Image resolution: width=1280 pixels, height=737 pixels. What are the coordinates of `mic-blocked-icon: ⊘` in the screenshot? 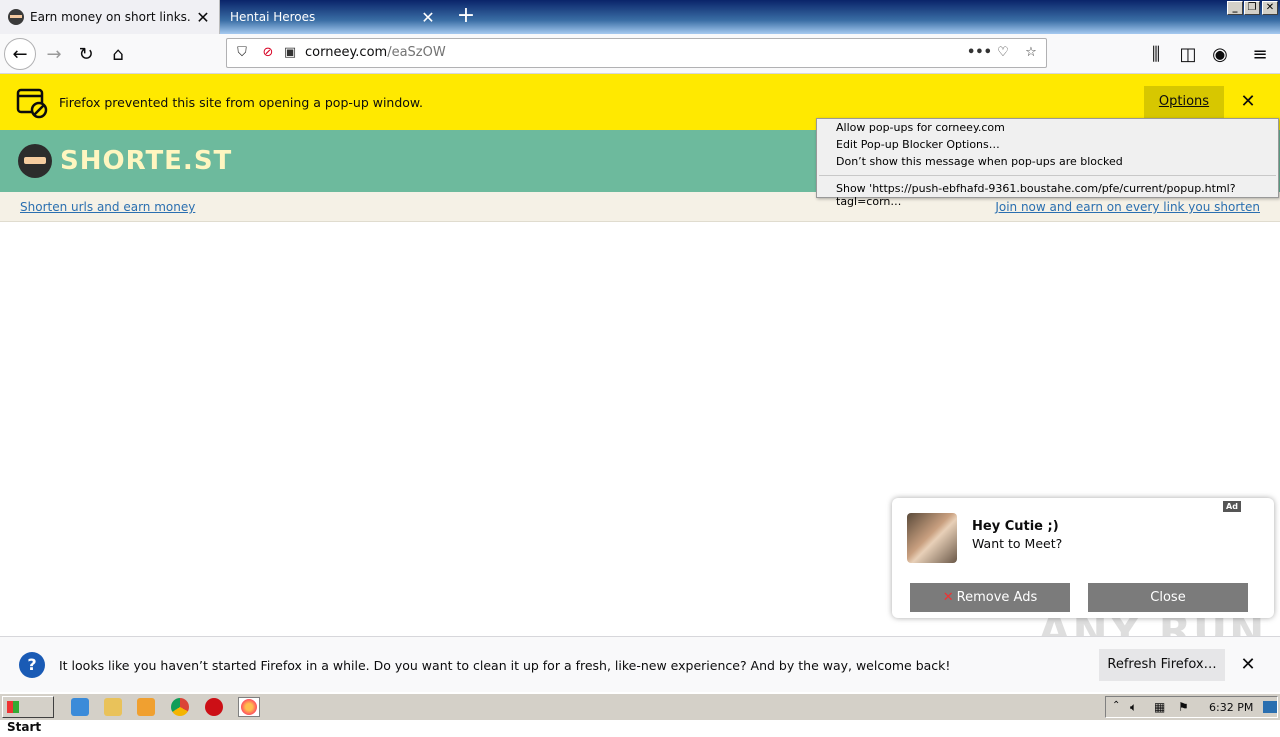 It's located at (268, 53).